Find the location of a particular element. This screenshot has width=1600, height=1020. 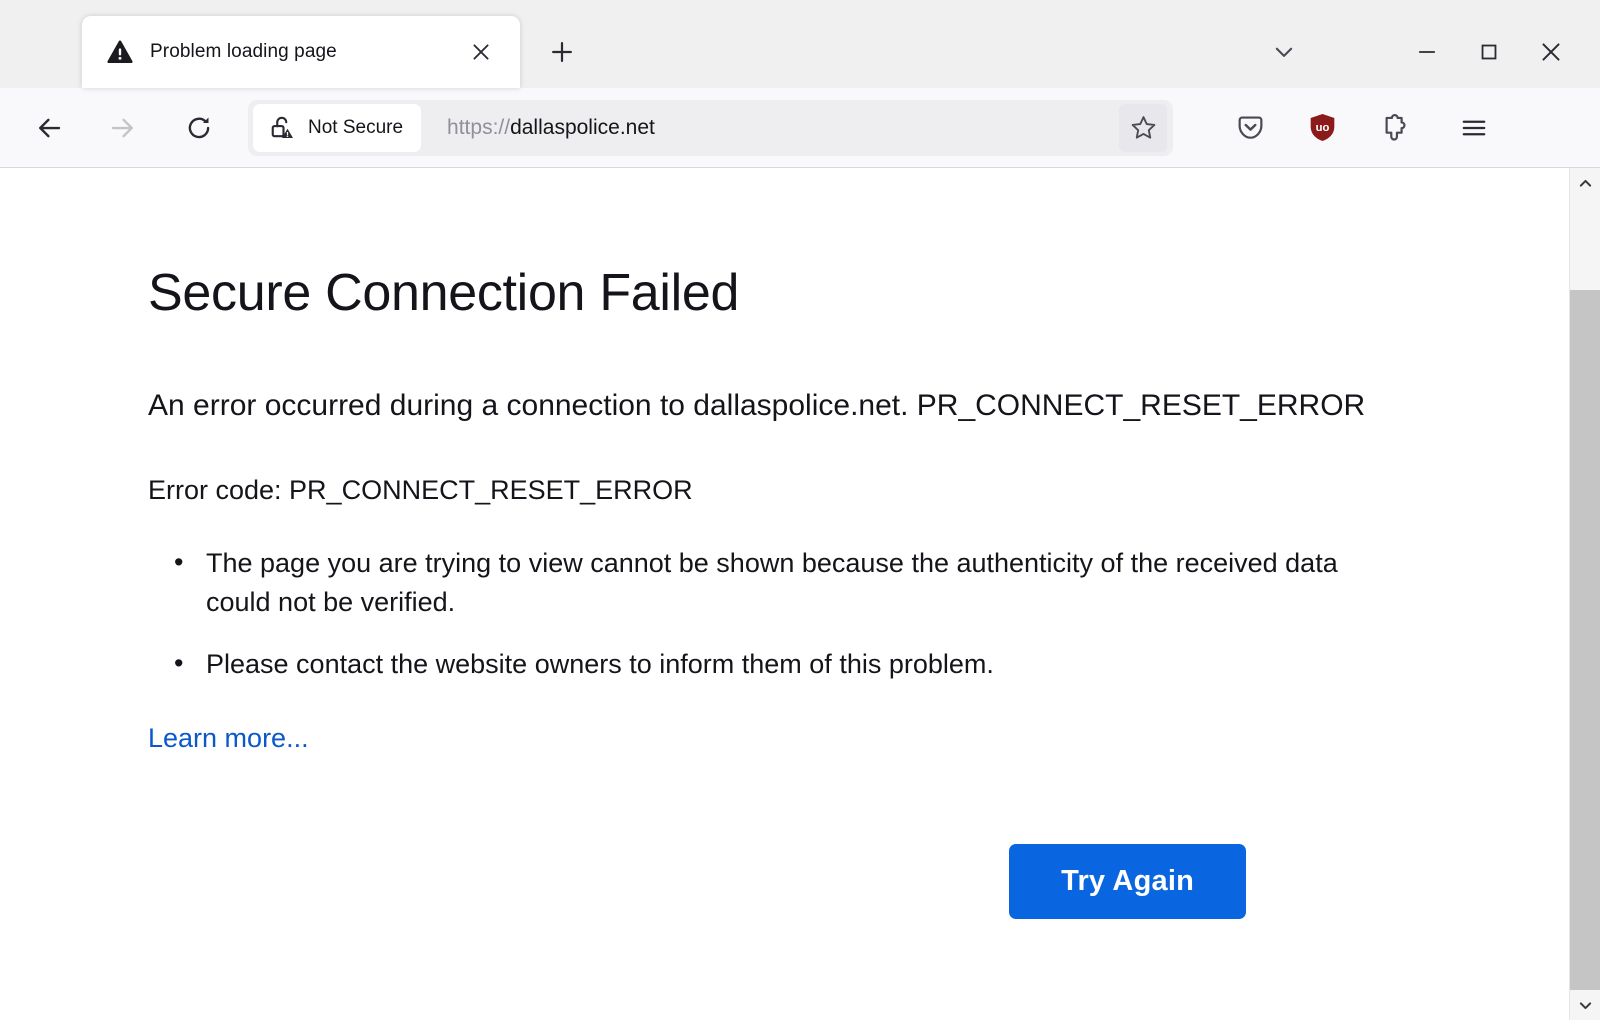

tab-title: Problem loading page is located at coordinates (243, 51).